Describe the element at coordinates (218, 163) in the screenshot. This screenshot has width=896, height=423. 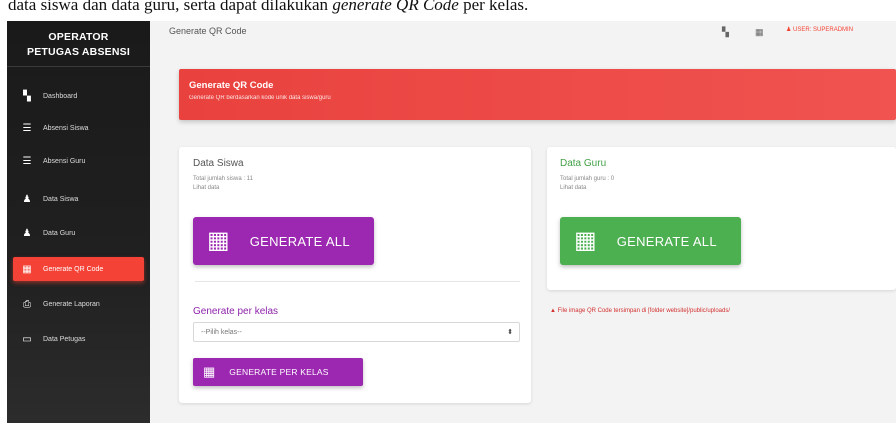
I see `card-title: Data Siswa` at that location.